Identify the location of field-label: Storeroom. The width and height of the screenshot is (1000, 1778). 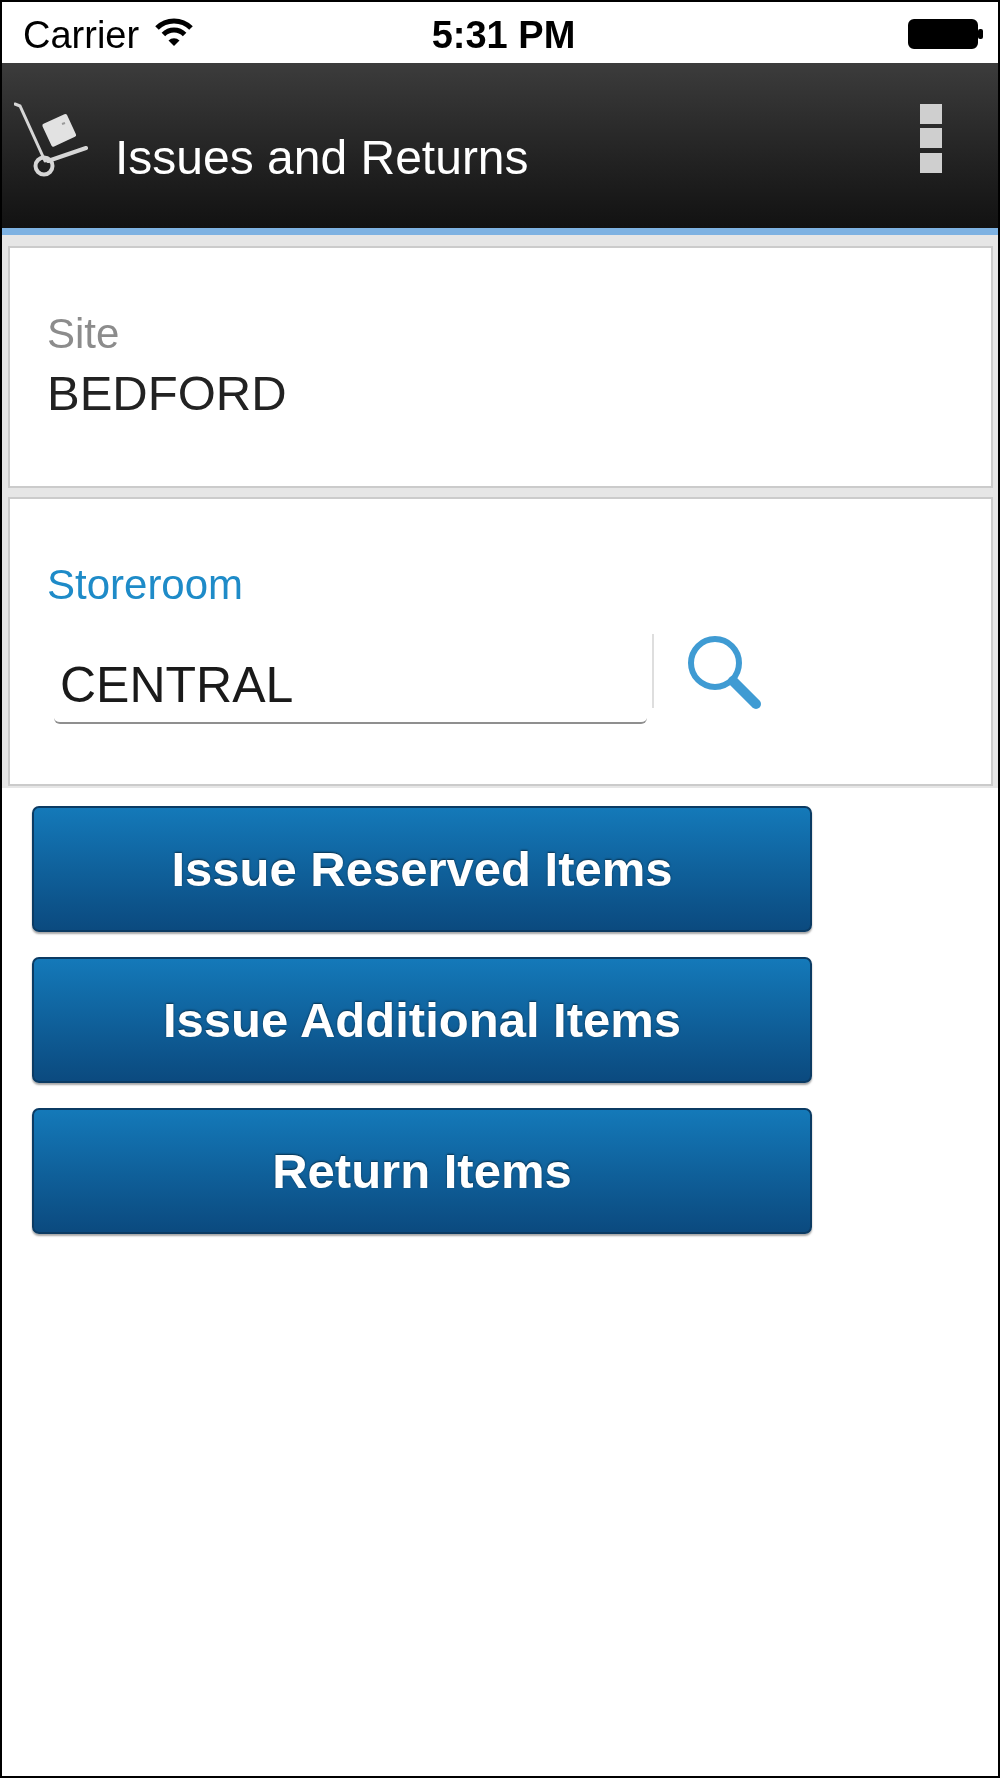
(145, 585).